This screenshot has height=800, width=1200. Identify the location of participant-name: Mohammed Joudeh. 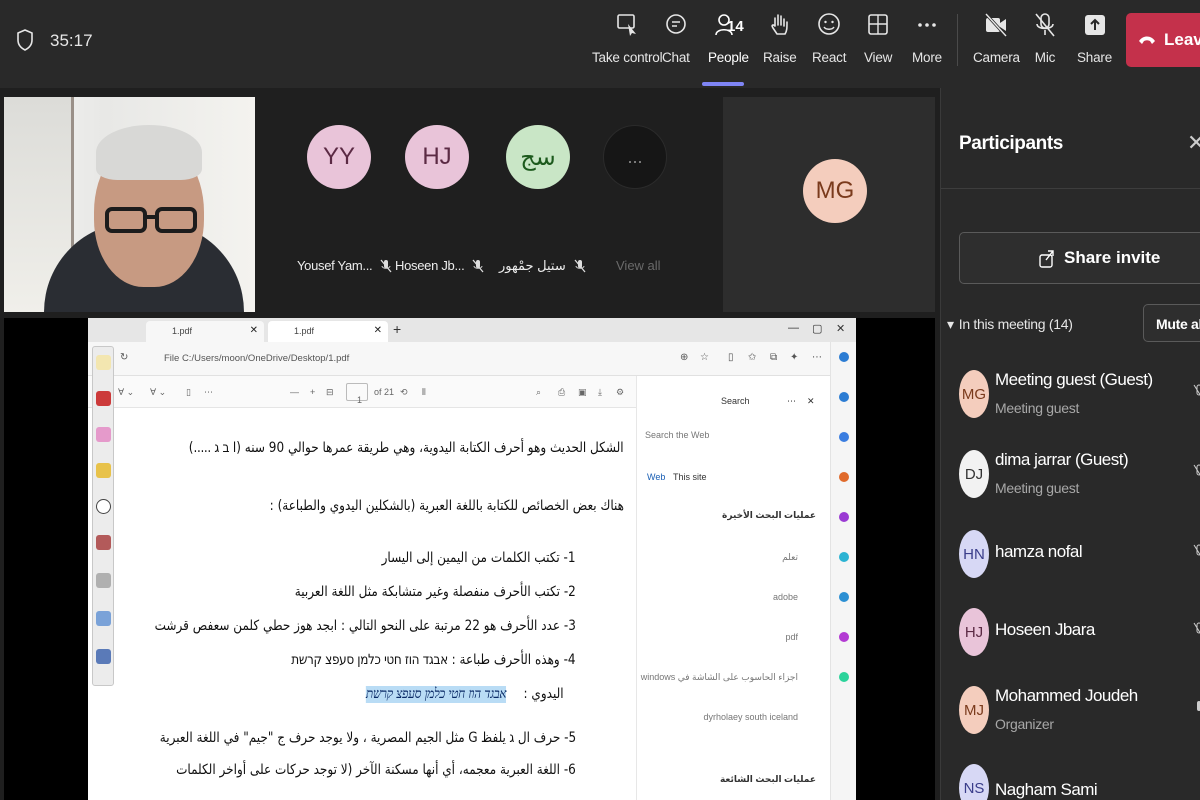
(1066, 695).